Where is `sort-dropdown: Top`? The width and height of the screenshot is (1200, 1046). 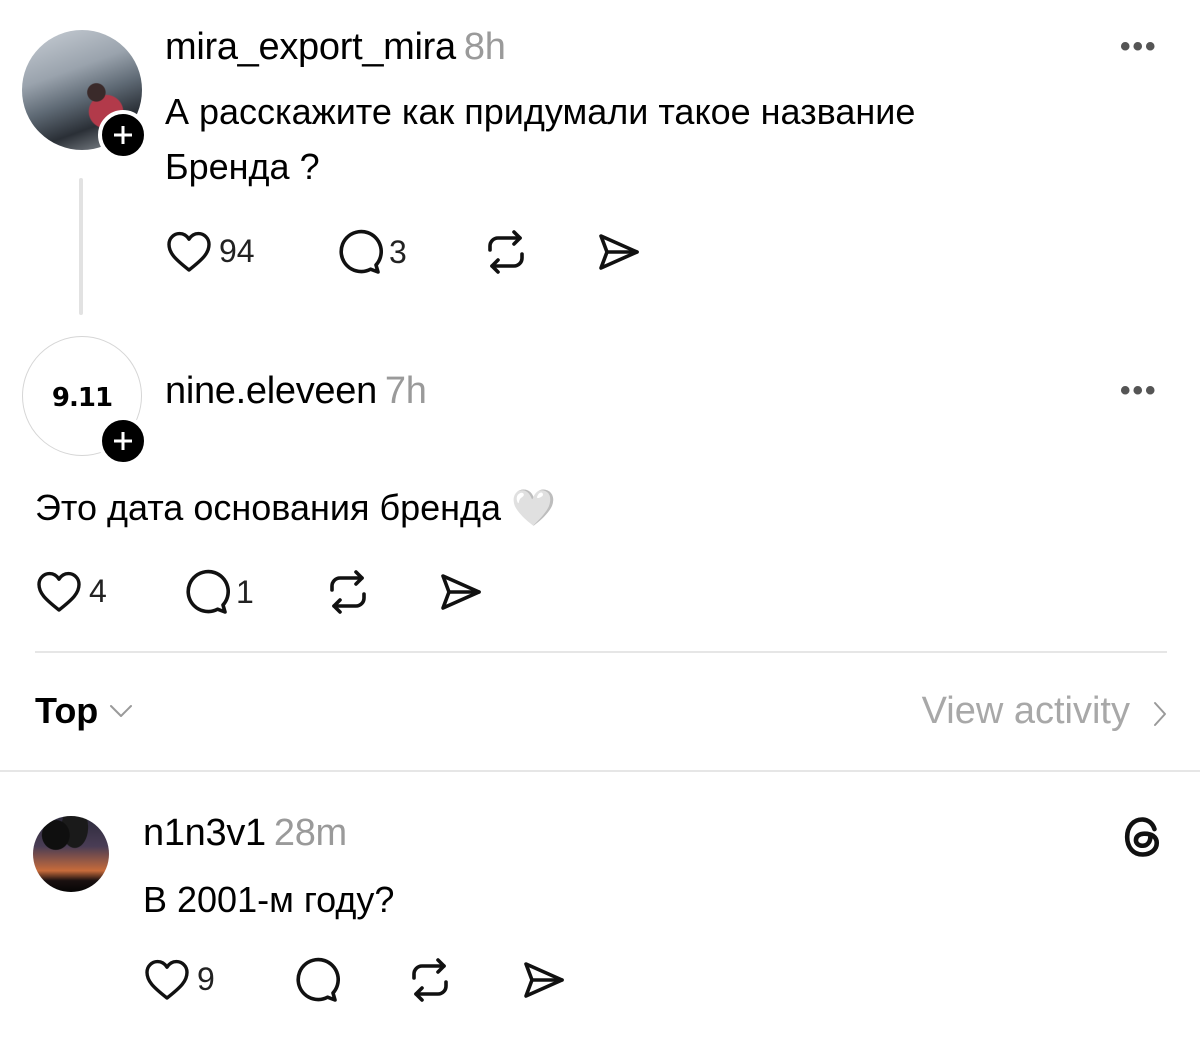
sort-dropdown: Top is located at coordinates (84, 711).